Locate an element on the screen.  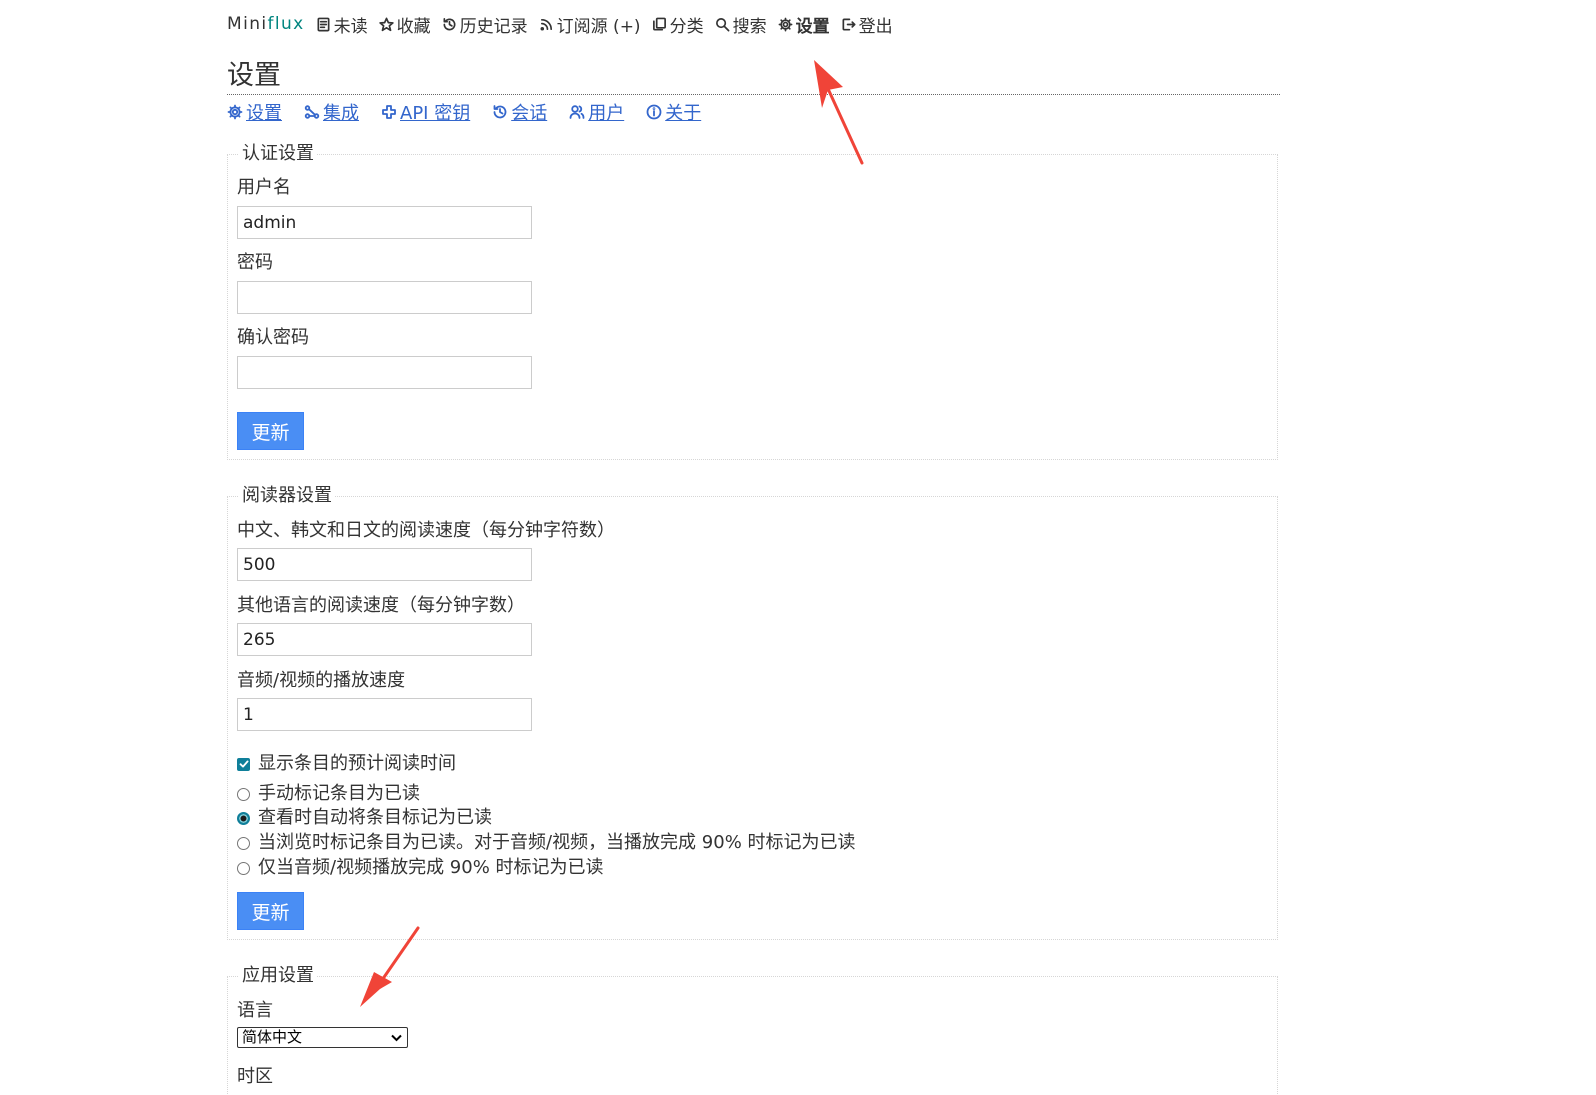
nav-item-label: 订阅源 (+) is located at coordinates (598, 26).